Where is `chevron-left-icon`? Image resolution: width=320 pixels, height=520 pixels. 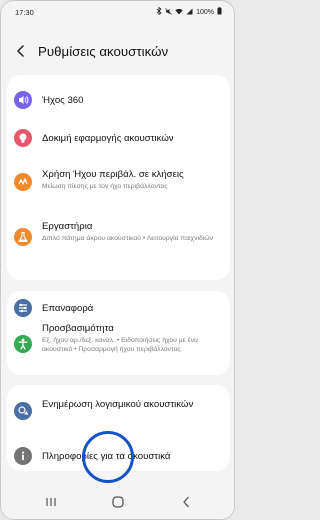
chevron-left-icon is located at coordinates (20, 51).